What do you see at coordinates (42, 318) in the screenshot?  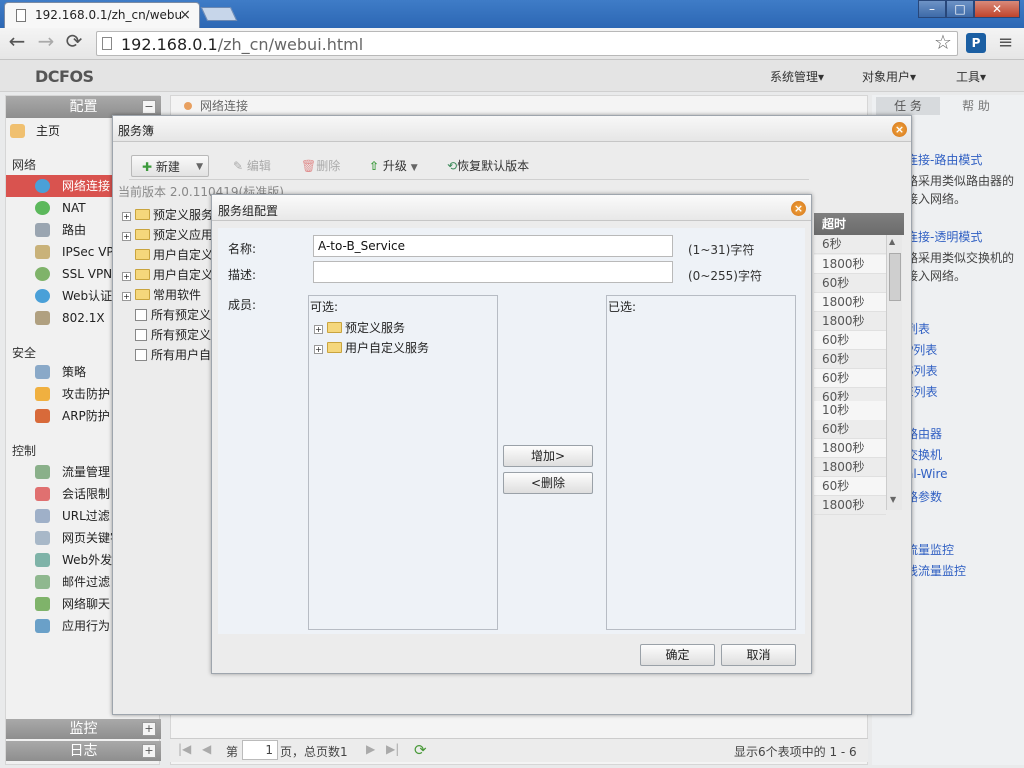 I see `8021x-icon` at bounding box center [42, 318].